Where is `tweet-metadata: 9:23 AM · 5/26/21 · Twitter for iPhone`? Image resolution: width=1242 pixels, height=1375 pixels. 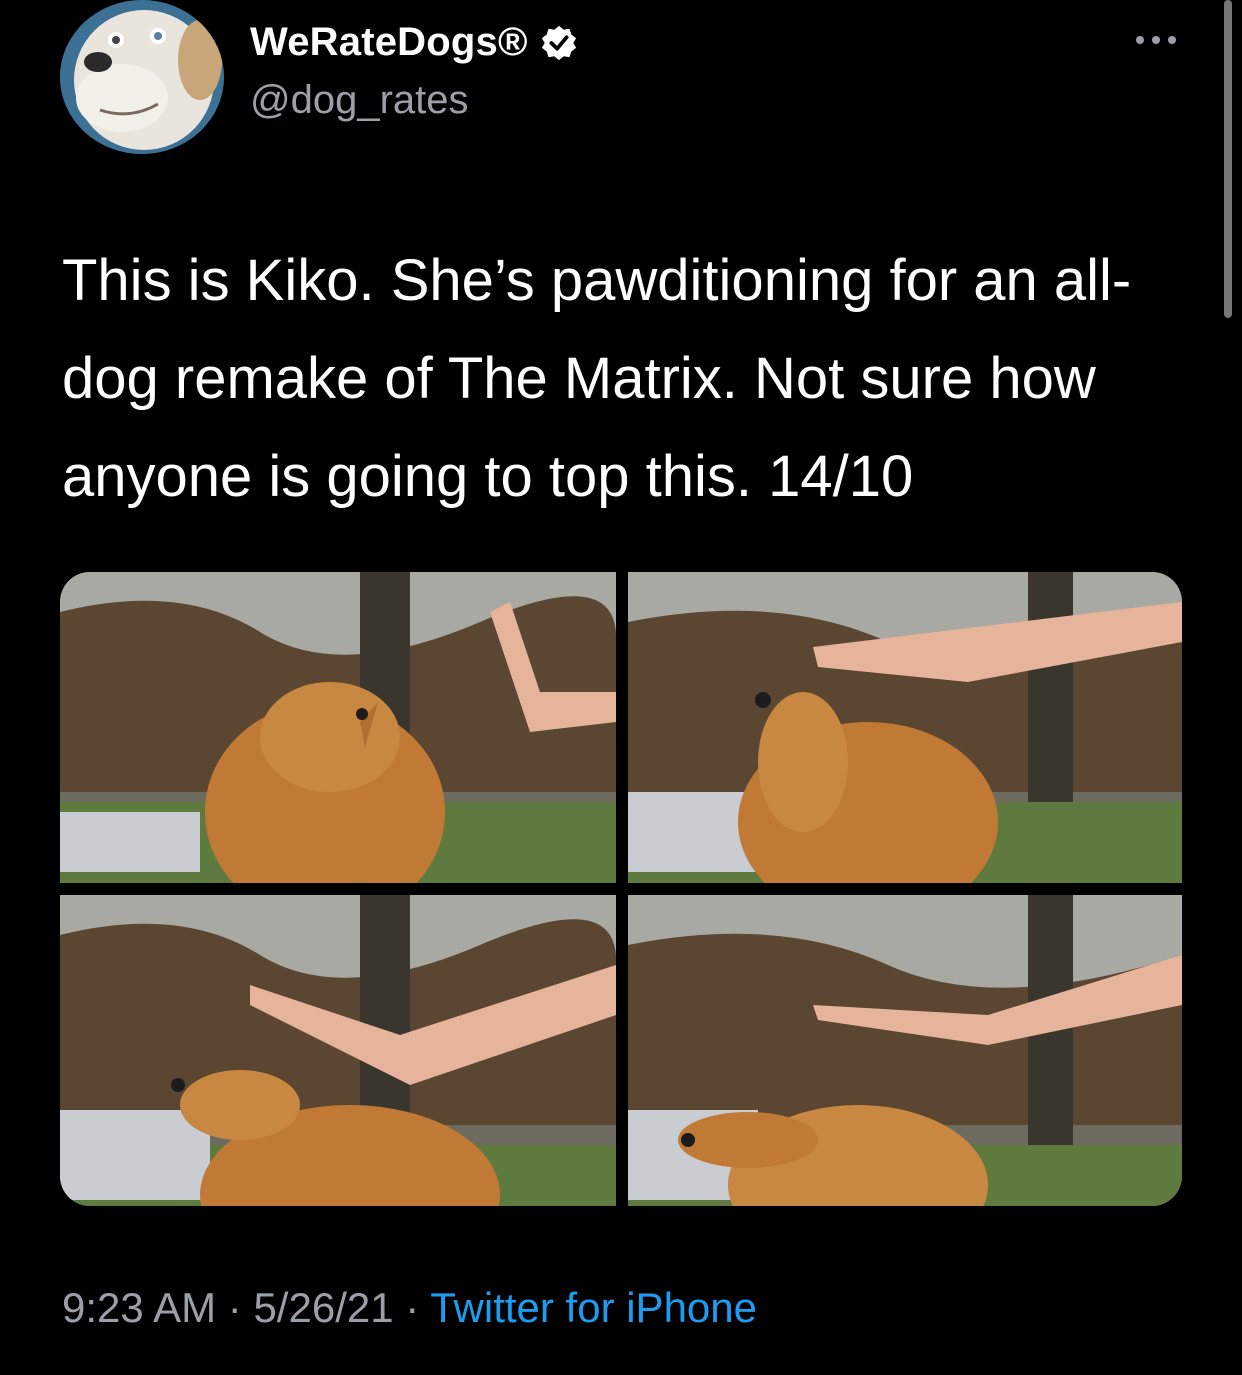
tweet-metadata: 9:23 AM · 5/26/21 · Twitter for iPhone is located at coordinates (409, 1308).